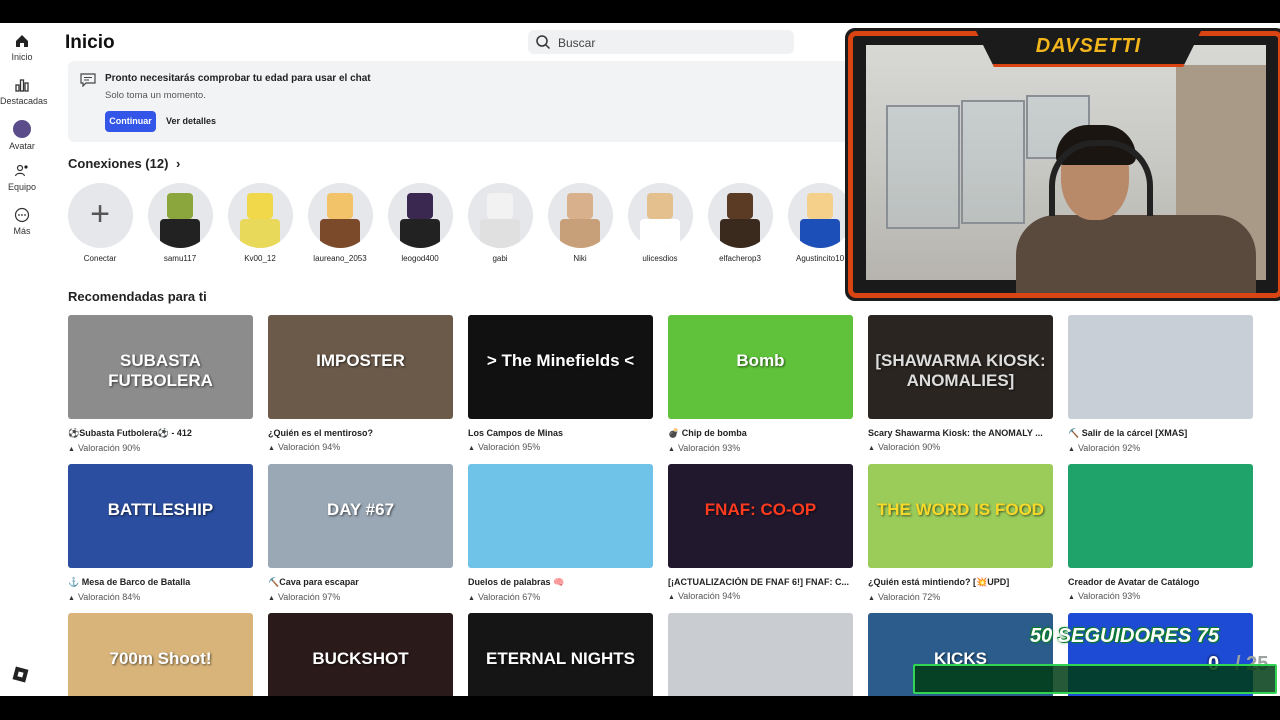 This screenshot has width=1280, height=720. Describe the element at coordinates (24, 91) in the screenshot. I see `sidebar-item-destacadas: Destacadas` at that location.